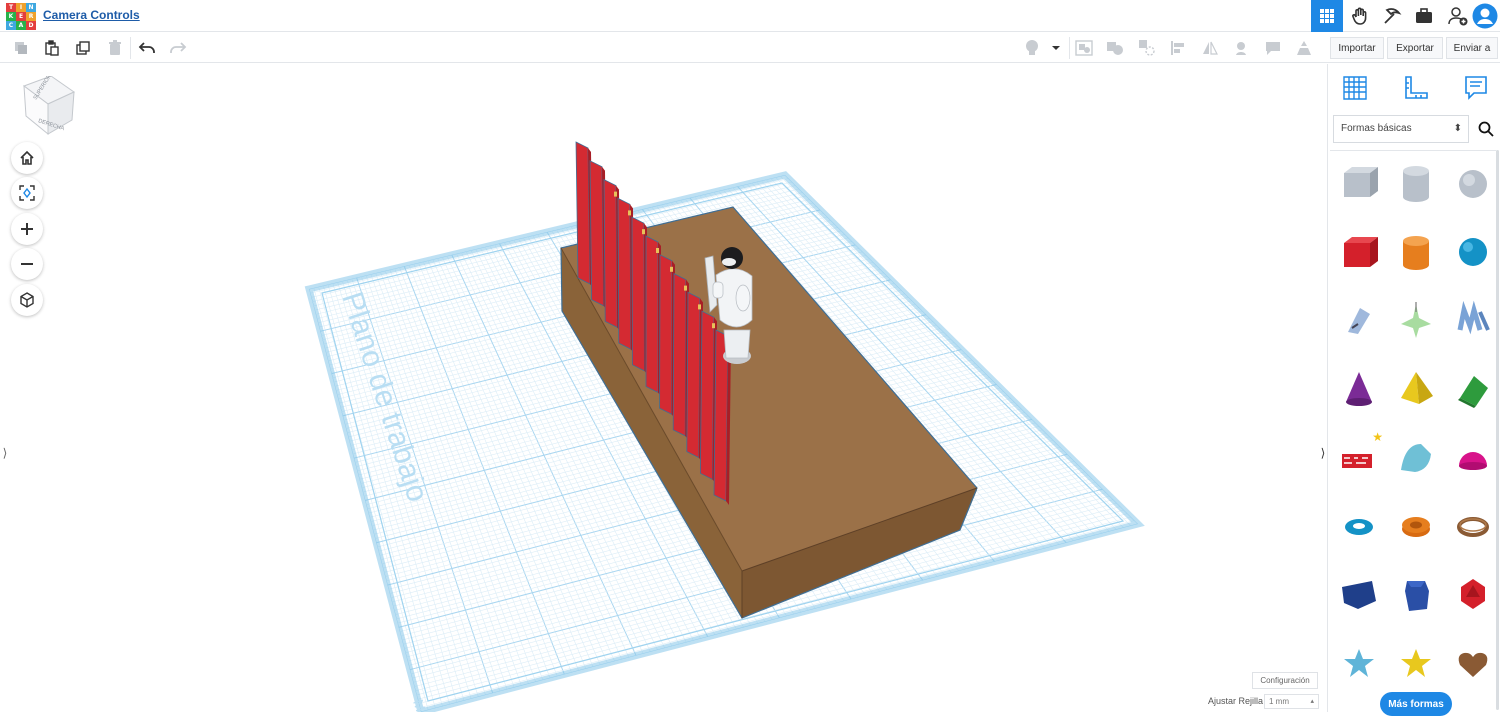  Describe the element at coordinates (737, 344) in the screenshot. I see `figure-legs` at that location.